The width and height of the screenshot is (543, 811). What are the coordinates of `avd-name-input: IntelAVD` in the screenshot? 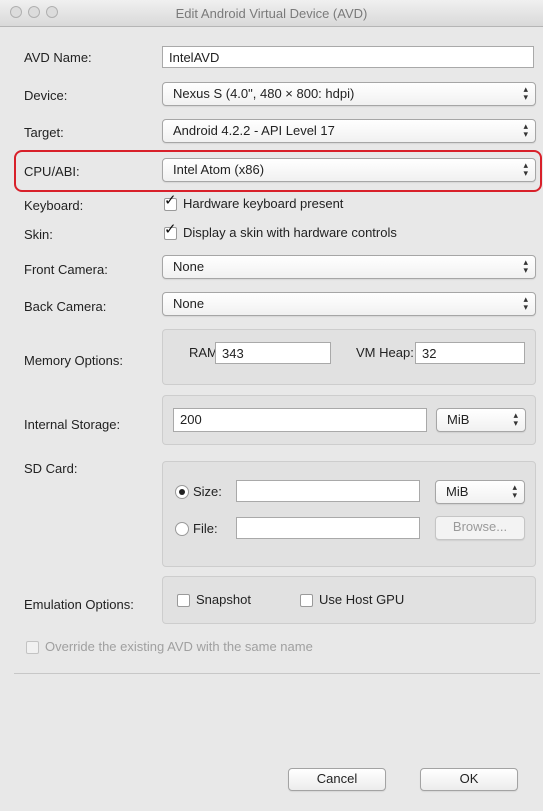 It's located at (348, 57).